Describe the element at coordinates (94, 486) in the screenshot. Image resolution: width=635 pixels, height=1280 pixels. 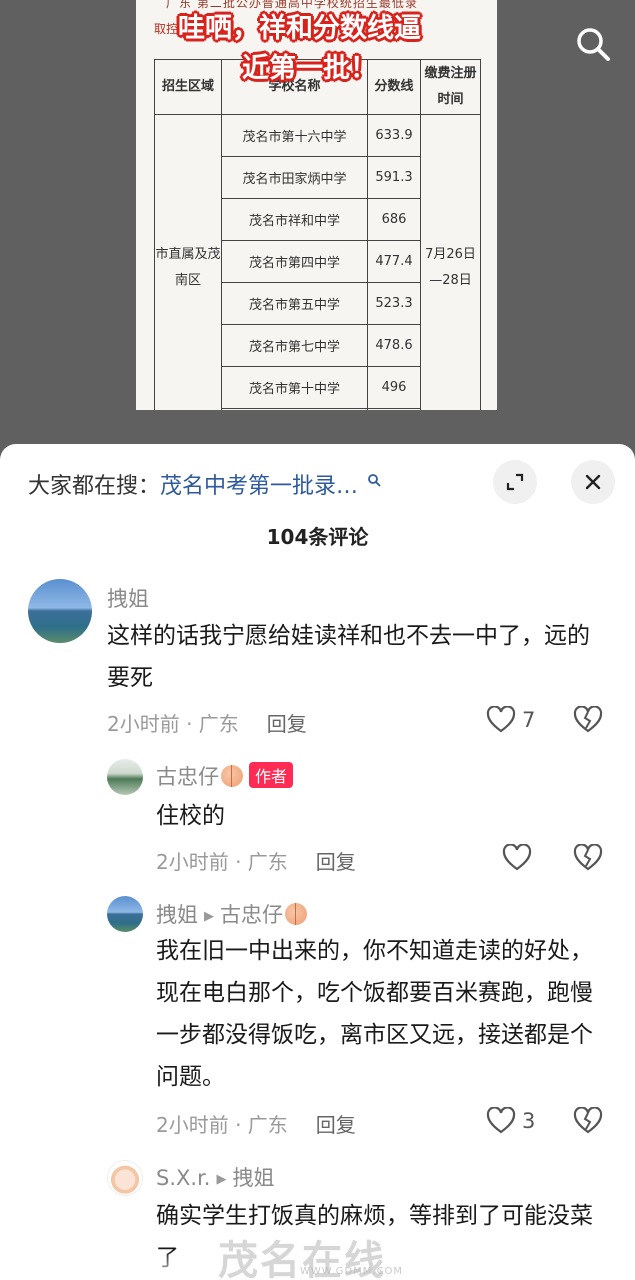
I see `hot-search-prefix: 大家都在搜：` at that location.